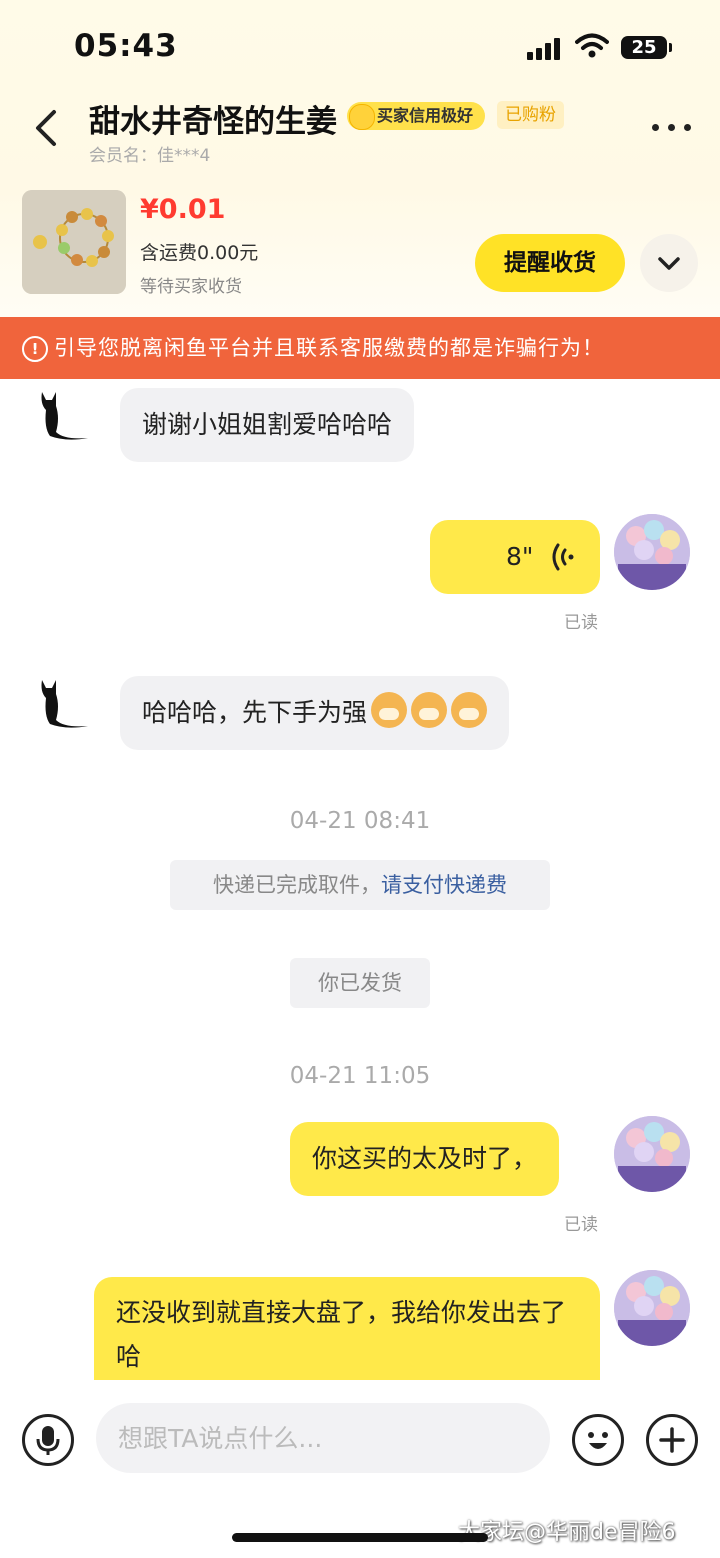 The width and height of the screenshot is (720, 1558). What do you see at coordinates (670, 47) in the screenshot?
I see `battery-tip` at bounding box center [670, 47].